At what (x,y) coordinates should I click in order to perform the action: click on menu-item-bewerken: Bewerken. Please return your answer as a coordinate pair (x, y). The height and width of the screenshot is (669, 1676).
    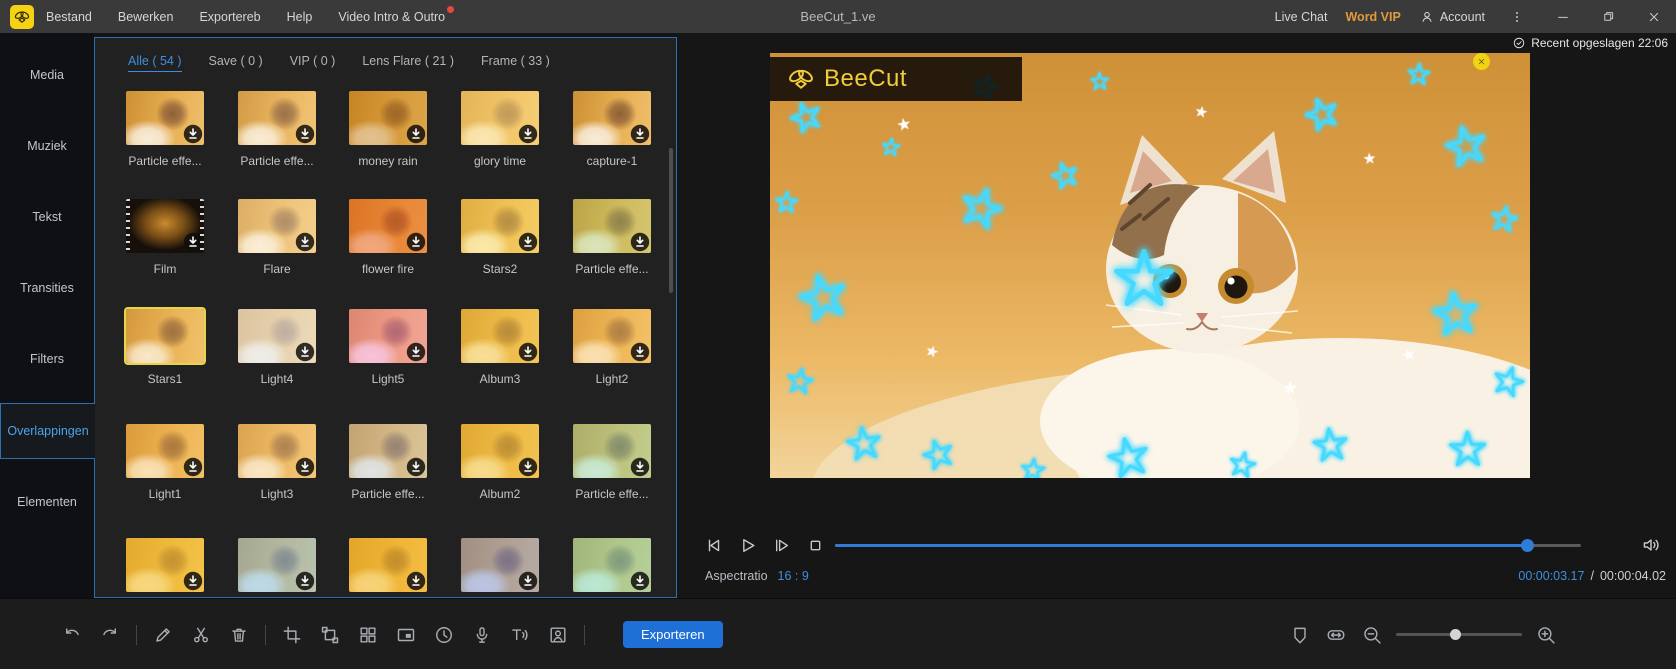
    Looking at the image, I should click on (146, 17).